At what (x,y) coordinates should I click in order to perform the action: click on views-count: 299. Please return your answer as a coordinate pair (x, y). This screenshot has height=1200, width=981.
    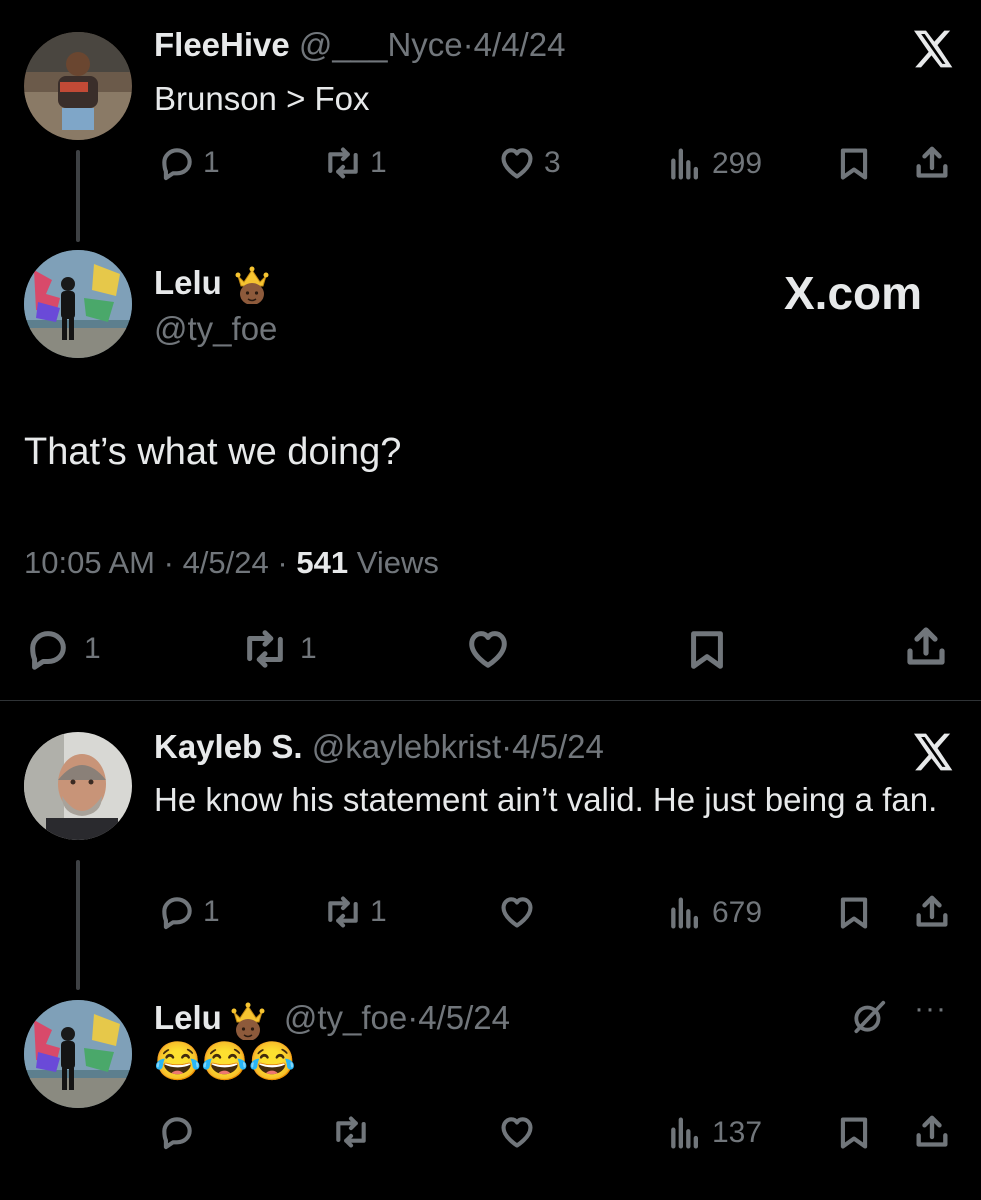
    Looking at the image, I should click on (737, 163).